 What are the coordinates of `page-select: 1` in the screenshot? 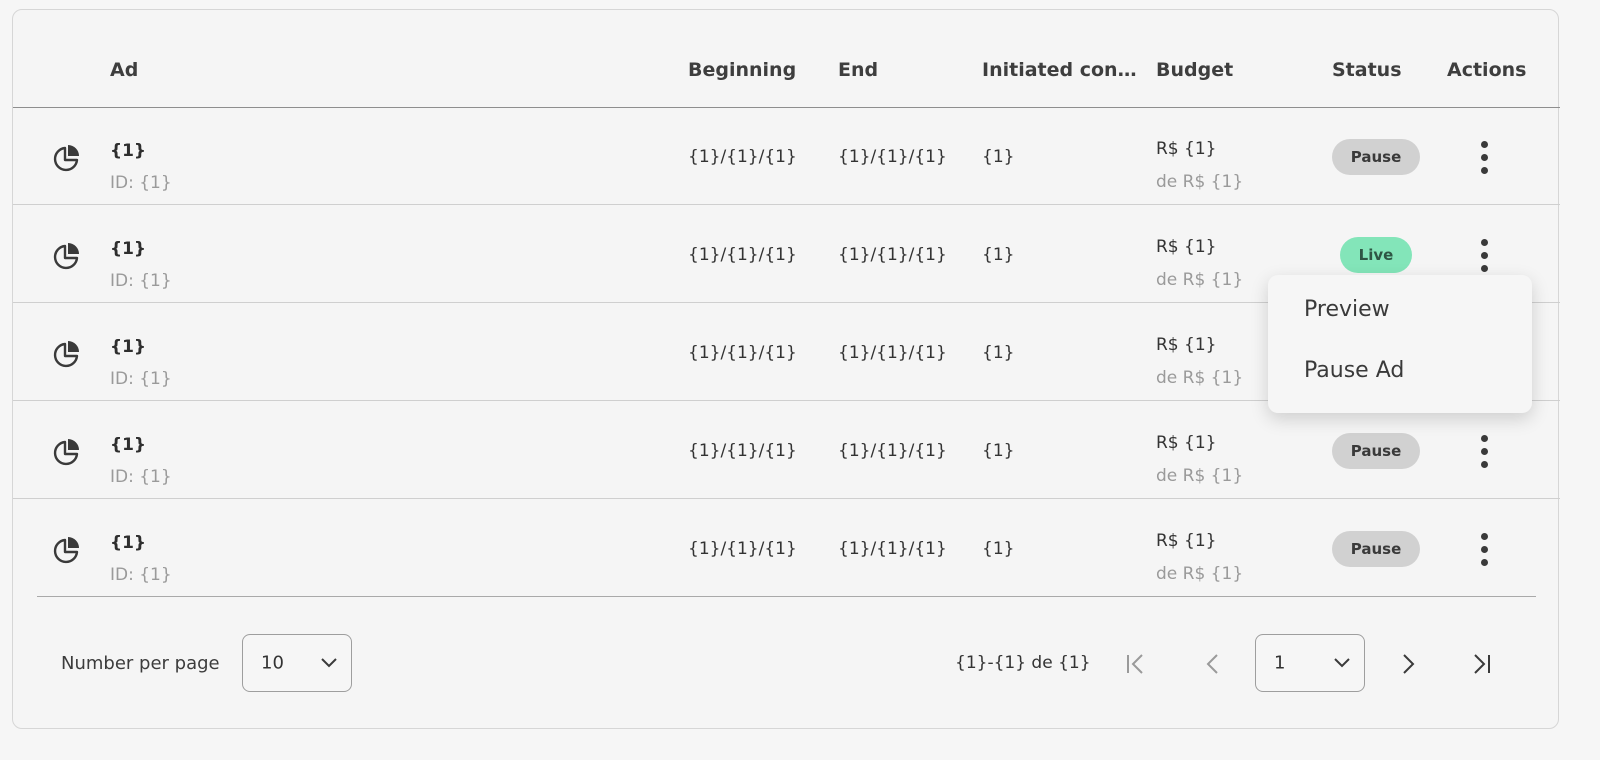 It's located at (1310, 663).